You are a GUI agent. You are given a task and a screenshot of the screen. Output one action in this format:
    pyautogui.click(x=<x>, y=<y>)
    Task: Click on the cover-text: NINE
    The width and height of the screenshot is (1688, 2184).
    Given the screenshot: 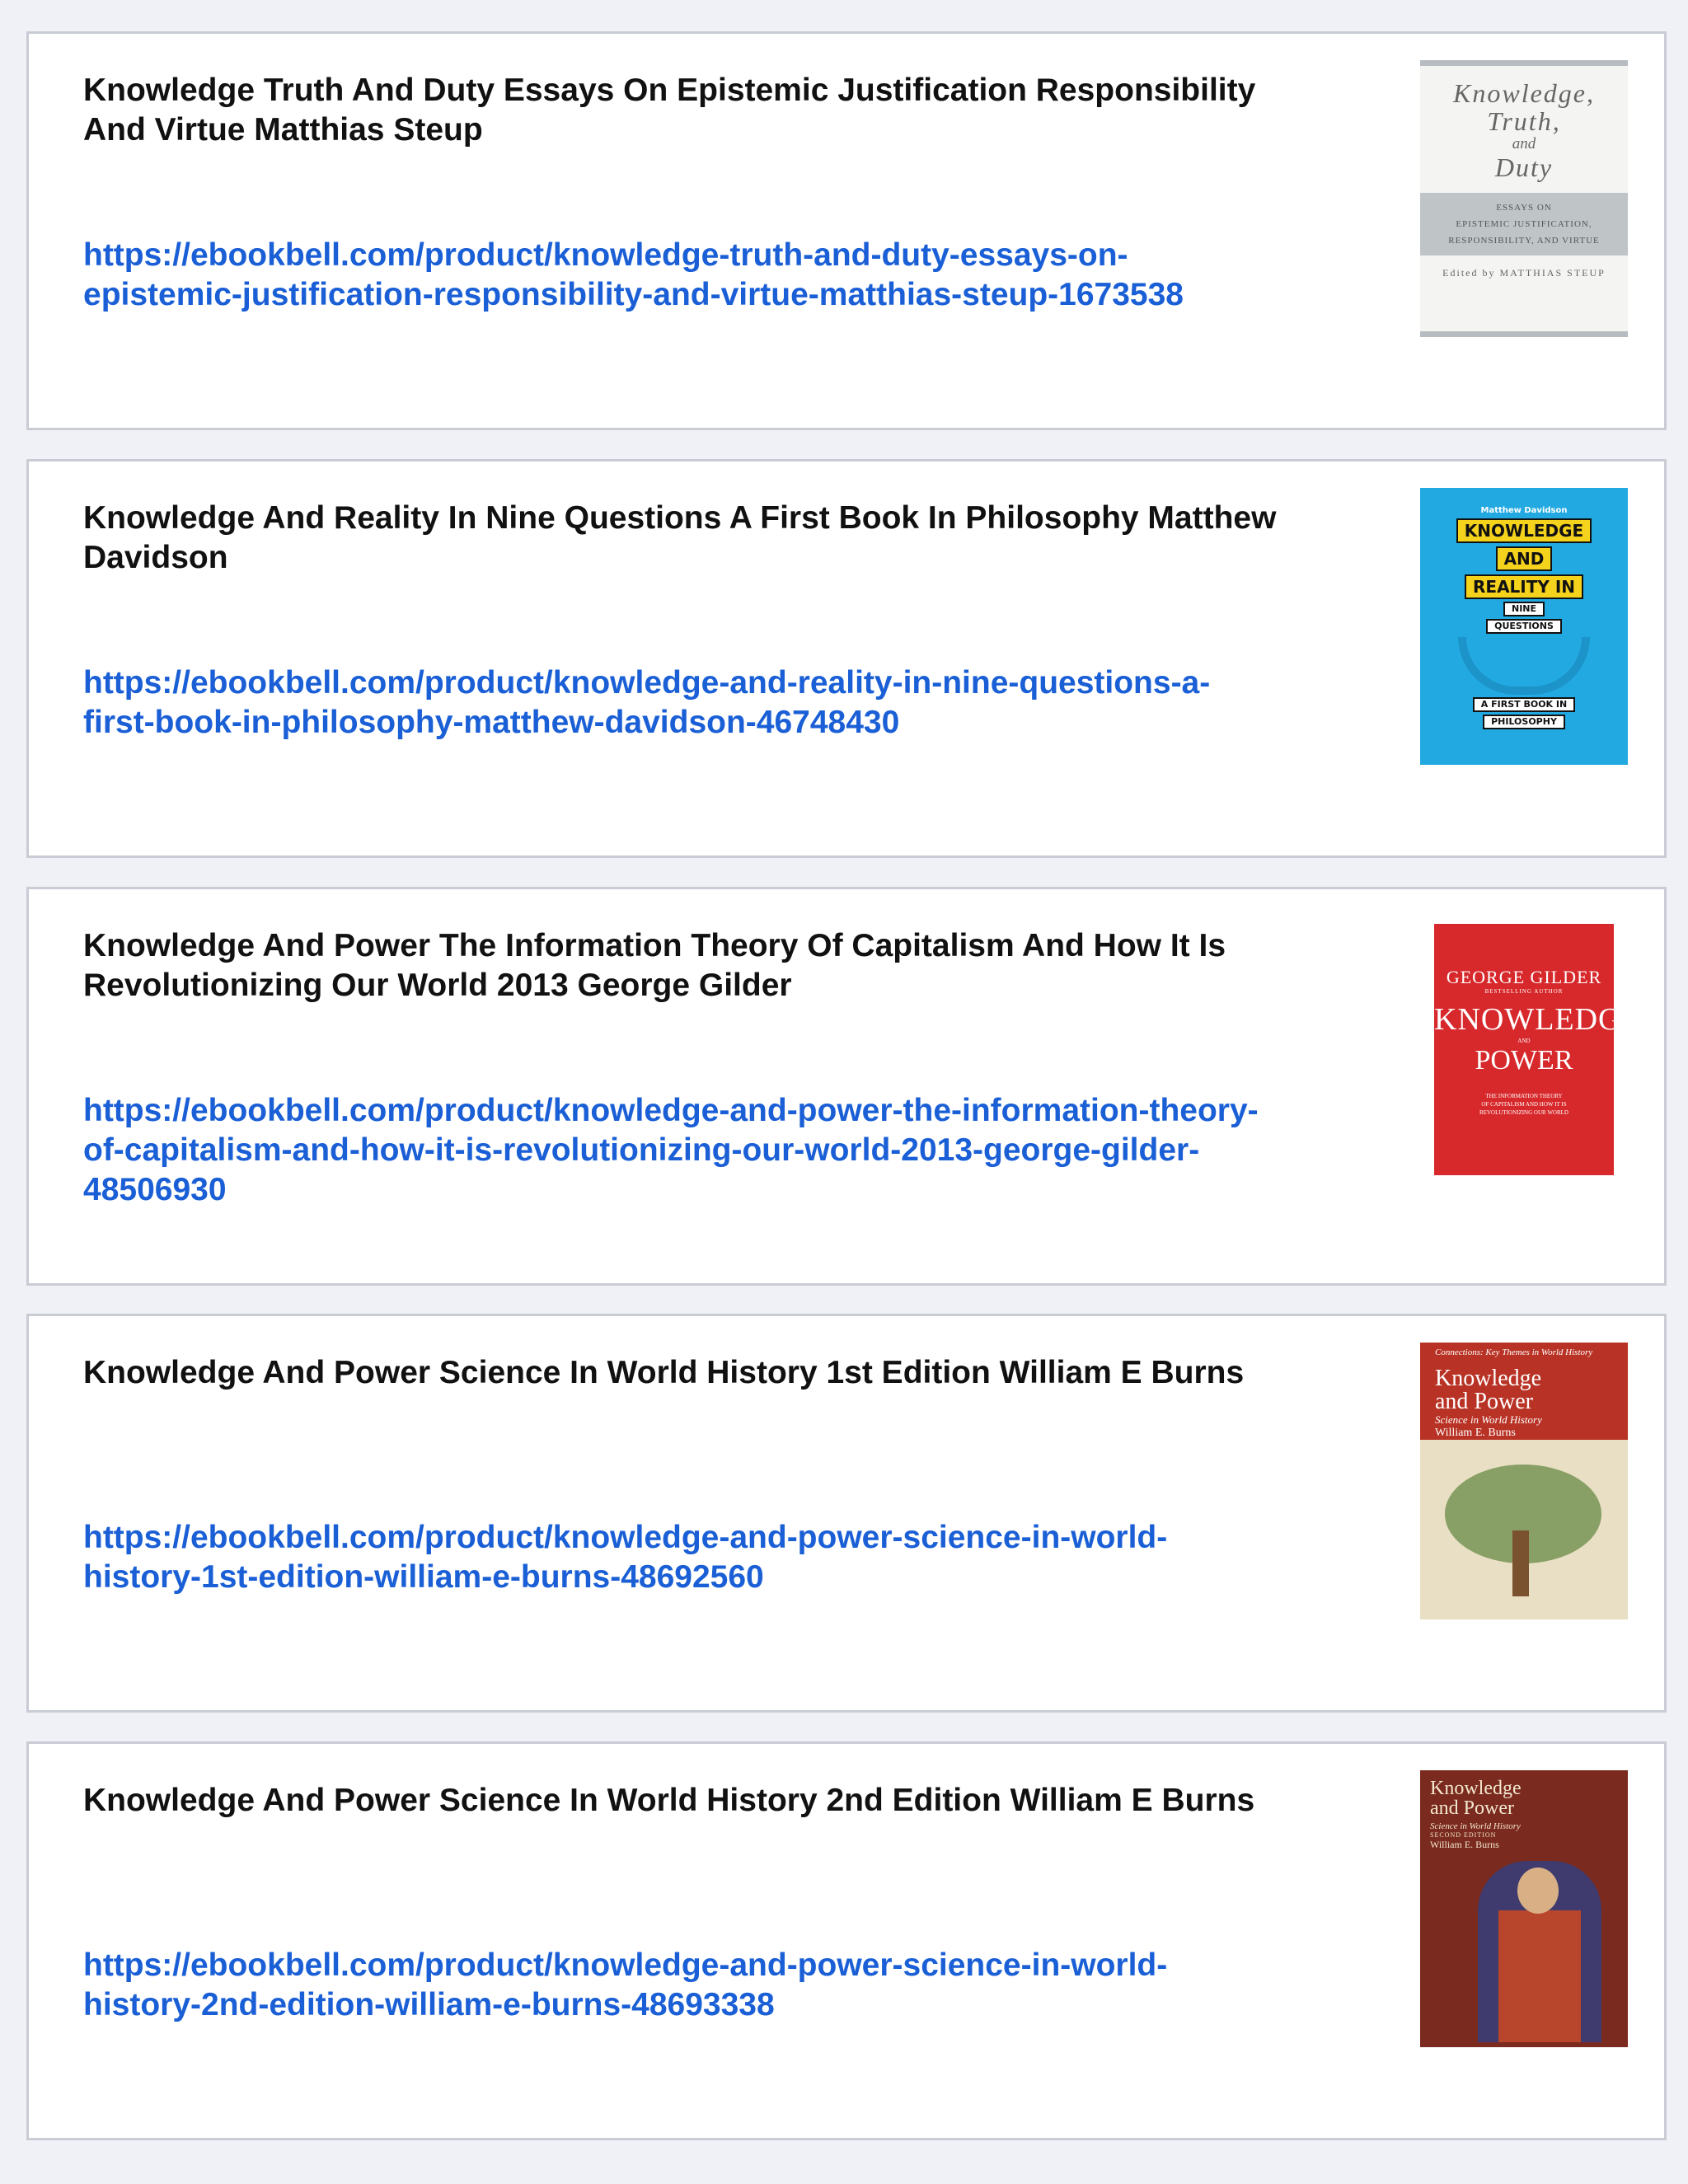 What is the action you would take?
    pyautogui.click(x=1524, y=609)
    